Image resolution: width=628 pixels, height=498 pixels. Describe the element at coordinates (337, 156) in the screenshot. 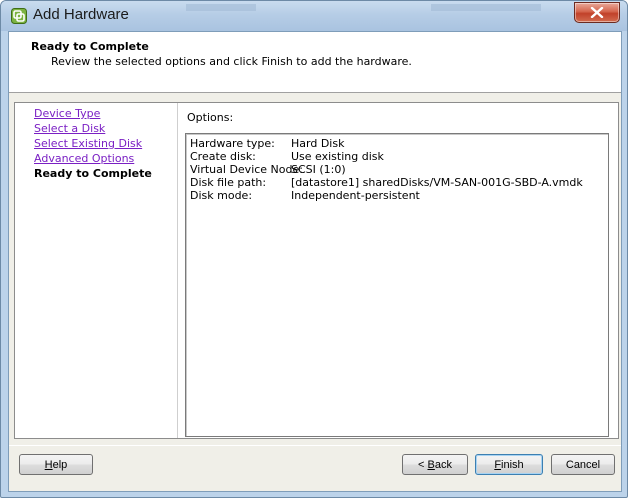

I see `option-value: Use existing disk` at that location.